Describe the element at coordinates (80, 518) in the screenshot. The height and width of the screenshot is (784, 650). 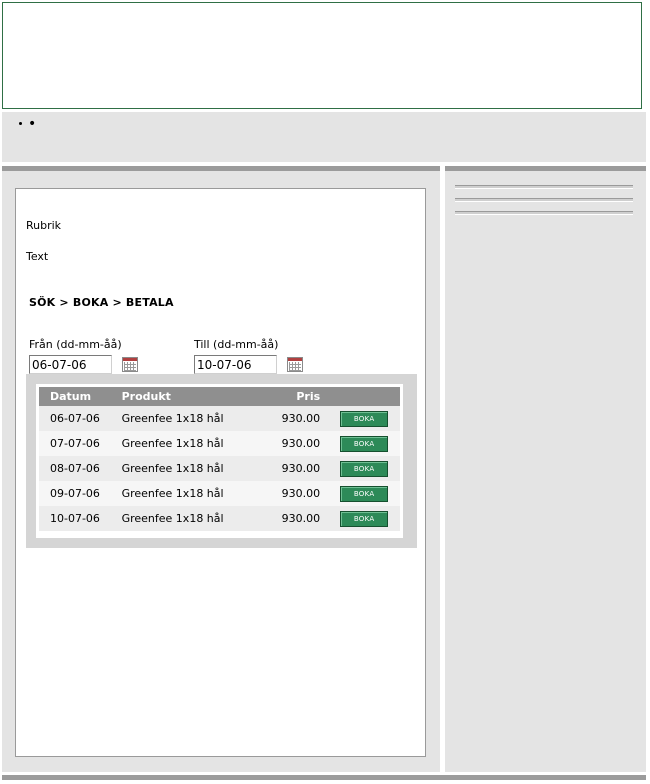
I see `row-date: 10-07-06` at that location.